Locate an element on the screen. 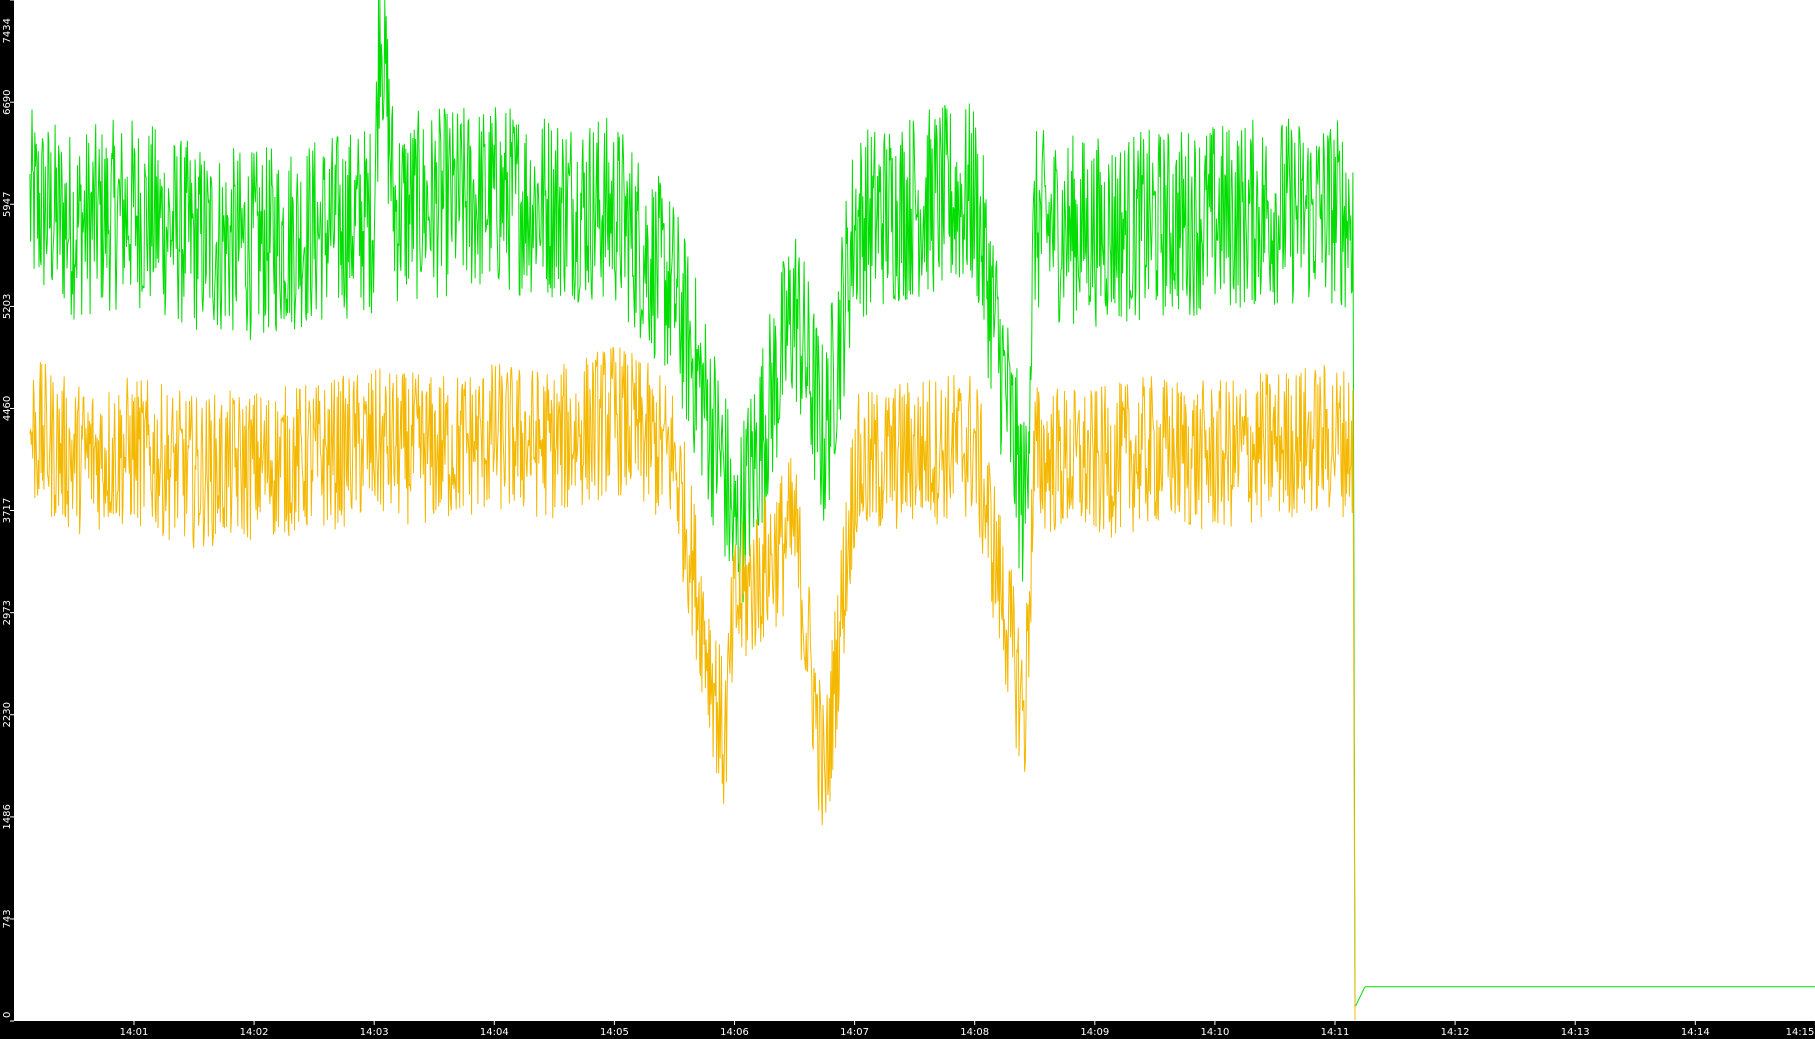  x-tick-label: 14:06 is located at coordinates (734, 1032).